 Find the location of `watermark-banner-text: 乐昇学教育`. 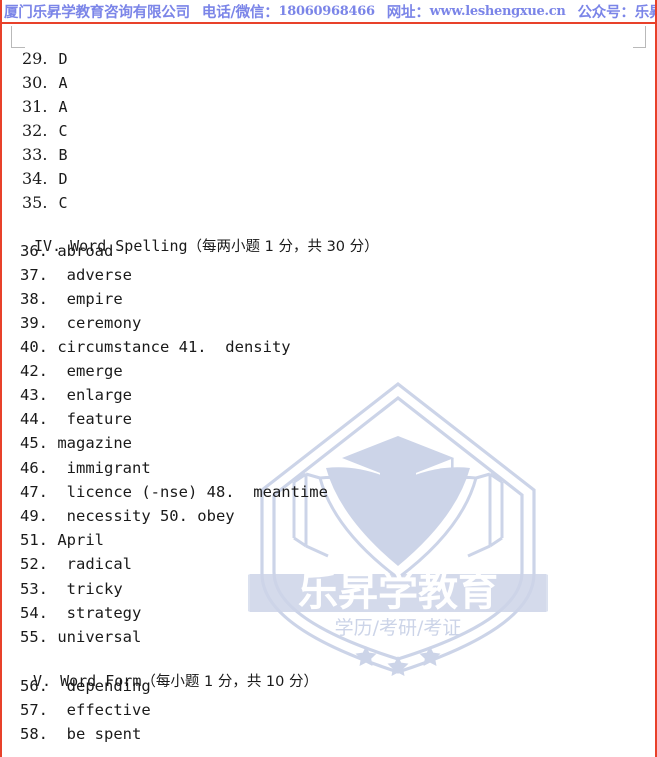

watermark-banner-text: 乐昇学教育 is located at coordinates (398, 592).